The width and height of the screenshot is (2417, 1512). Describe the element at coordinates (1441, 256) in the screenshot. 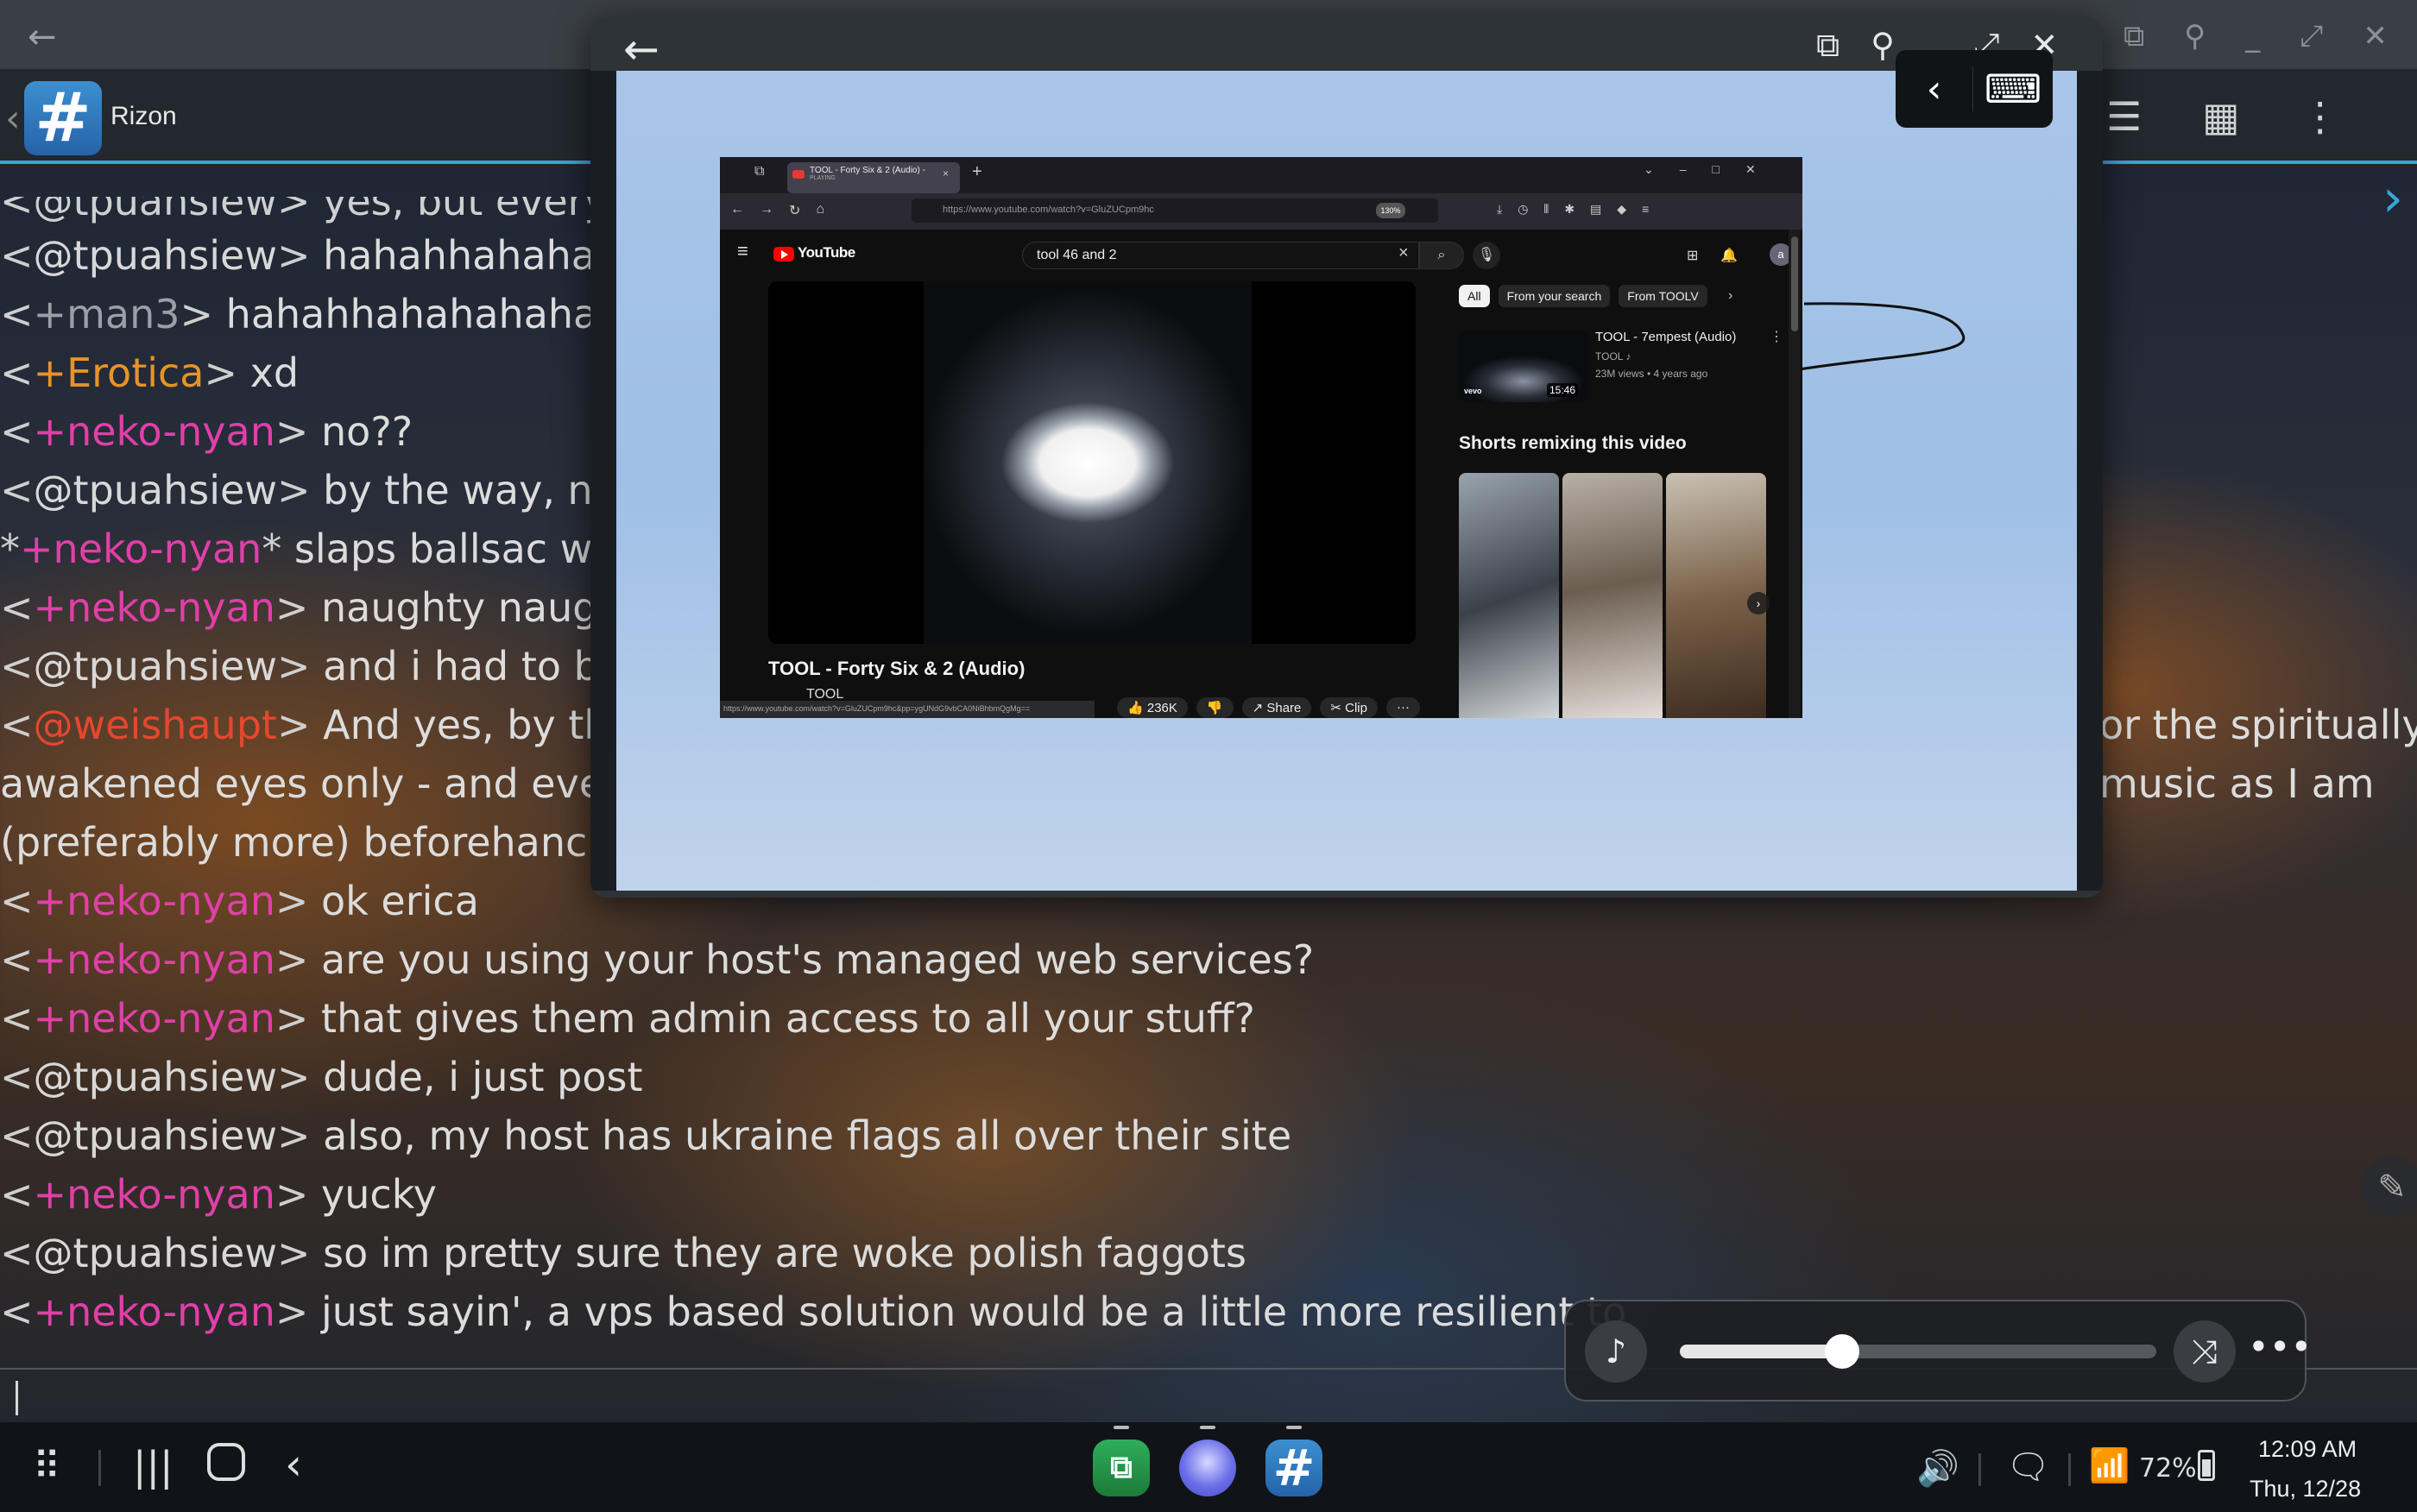

I see `search-icon: ⌕` at that location.